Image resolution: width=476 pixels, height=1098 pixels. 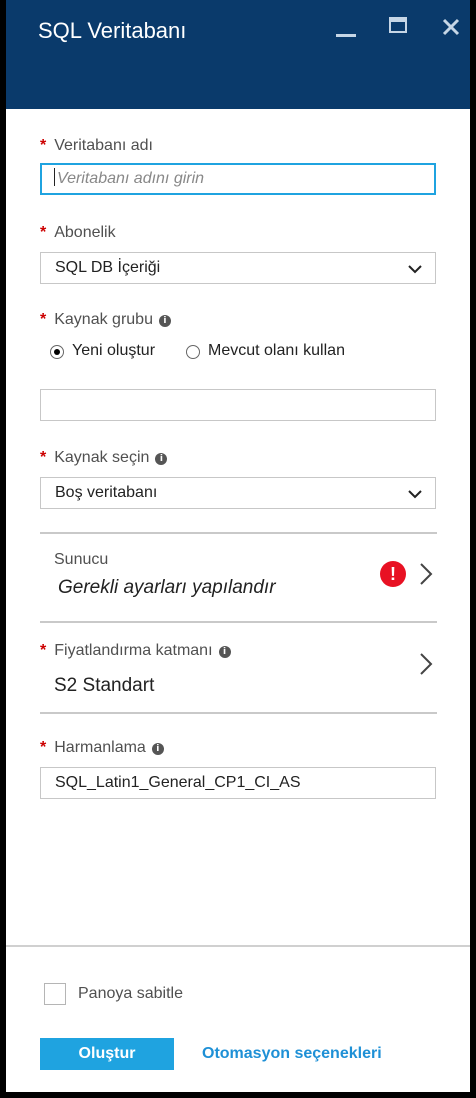 What do you see at coordinates (102, 351) in the screenshot?
I see `radio-create-new: Yeni oluştur` at bounding box center [102, 351].